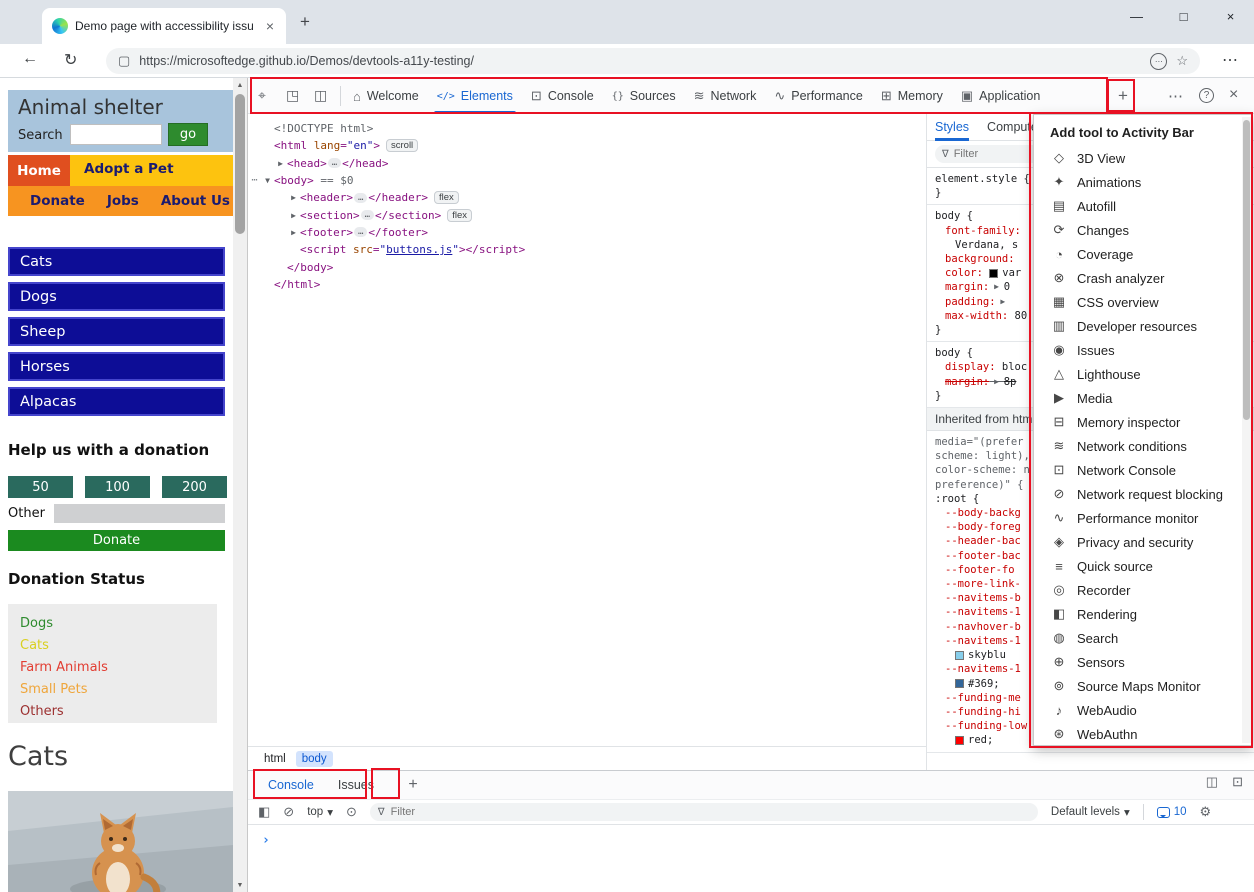 The width and height of the screenshot is (1254, 892). I want to click on scroll-down-icon: ▼, so click(240, 885).